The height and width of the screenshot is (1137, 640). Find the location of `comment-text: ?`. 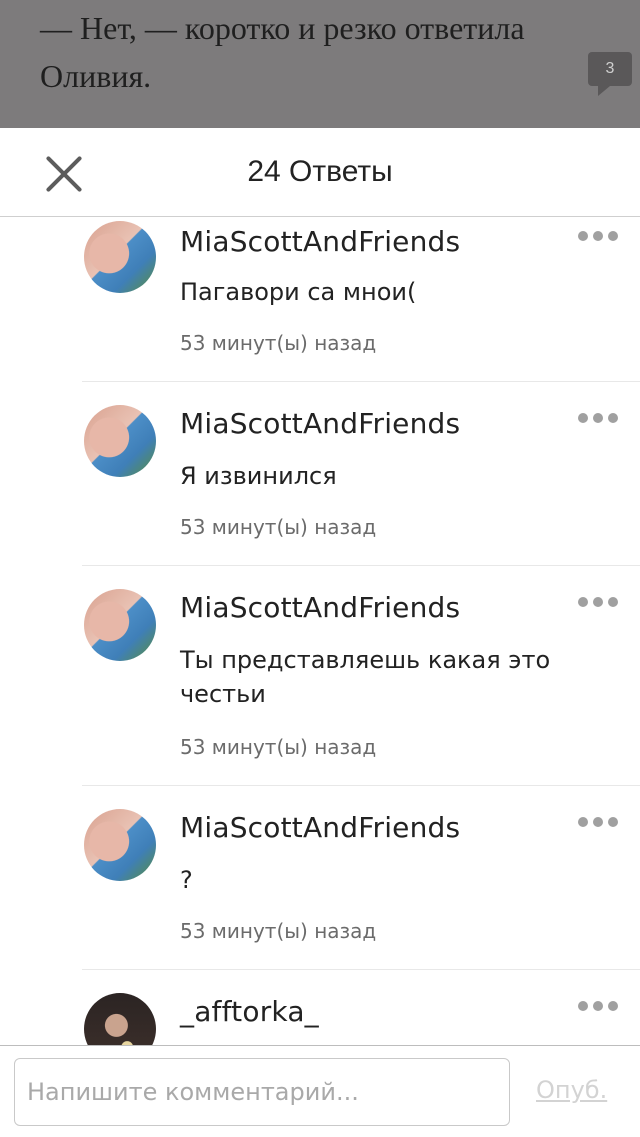

comment-text: ? is located at coordinates (186, 880).